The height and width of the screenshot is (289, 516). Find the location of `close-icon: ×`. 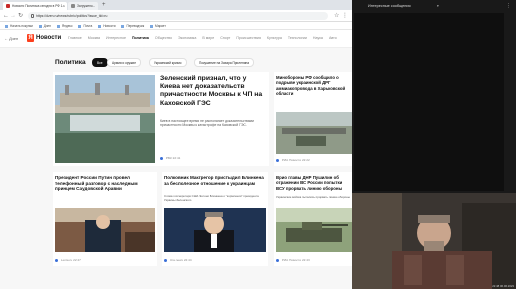

close-icon: × is located at coordinates (64, 6).